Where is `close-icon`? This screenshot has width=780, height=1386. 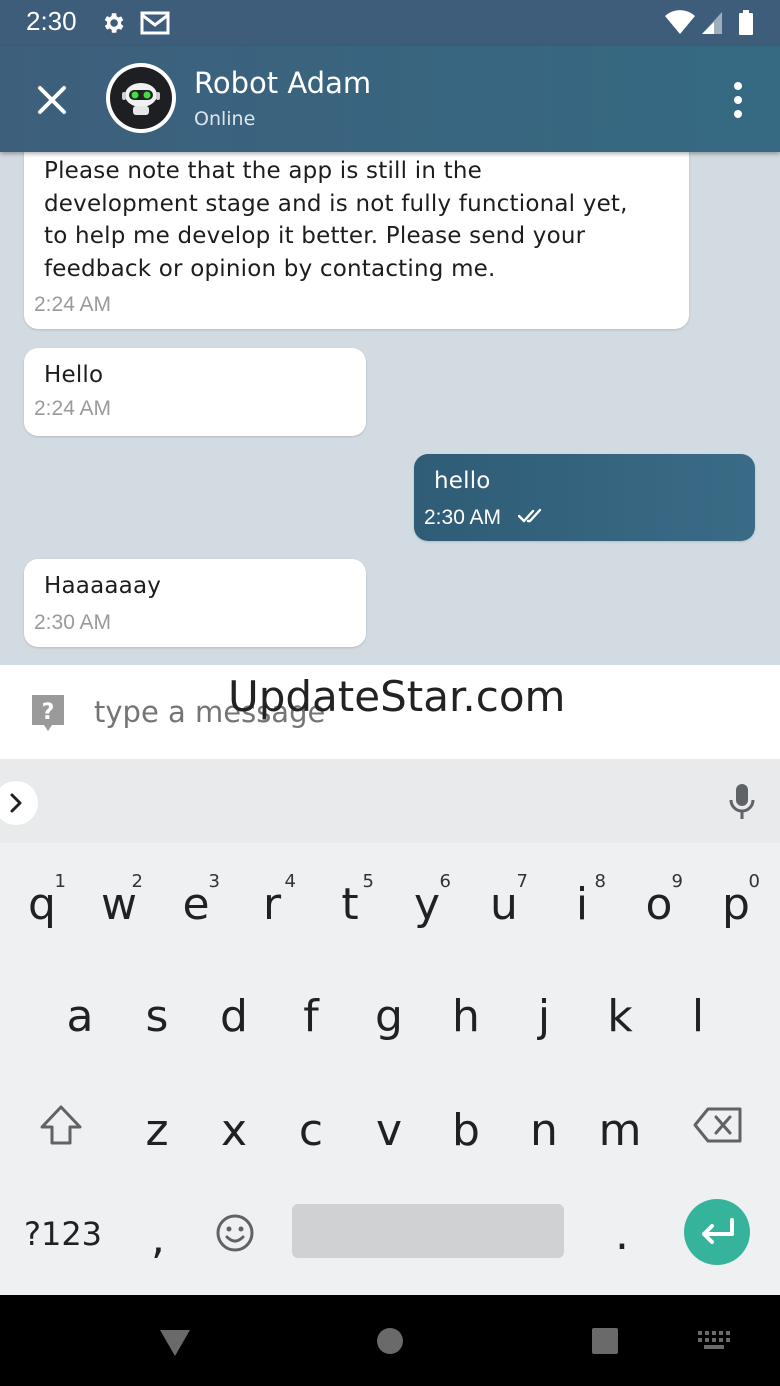 close-icon is located at coordinates (52, 100).